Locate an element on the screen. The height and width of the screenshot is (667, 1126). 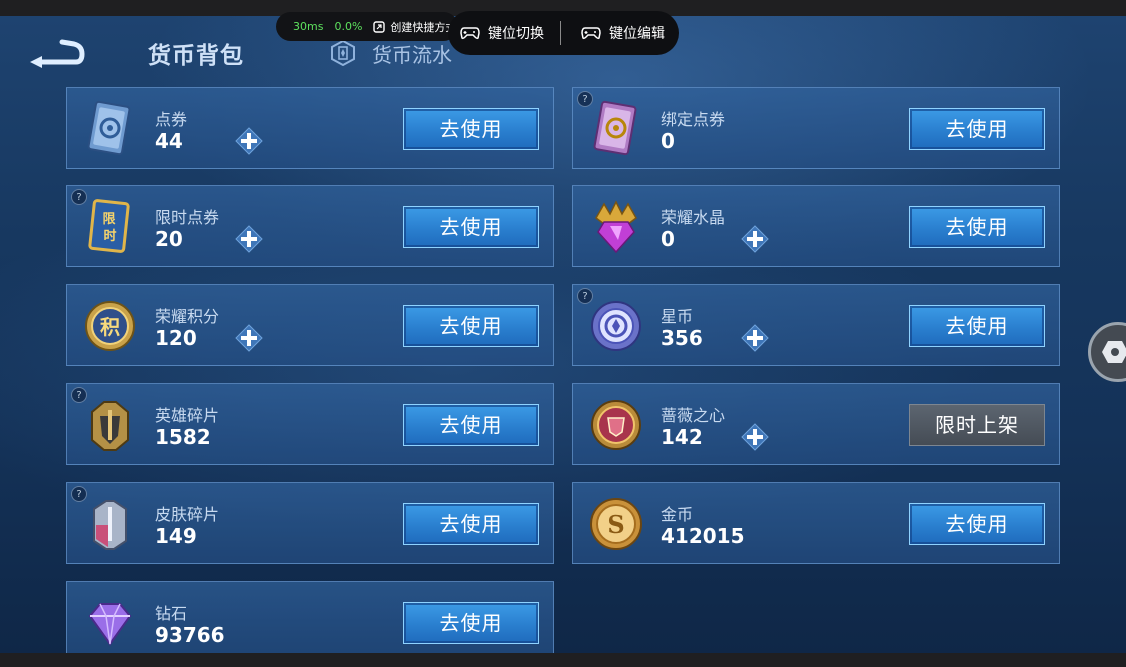
back-arrow-icon is located at coordinates (56, 53).